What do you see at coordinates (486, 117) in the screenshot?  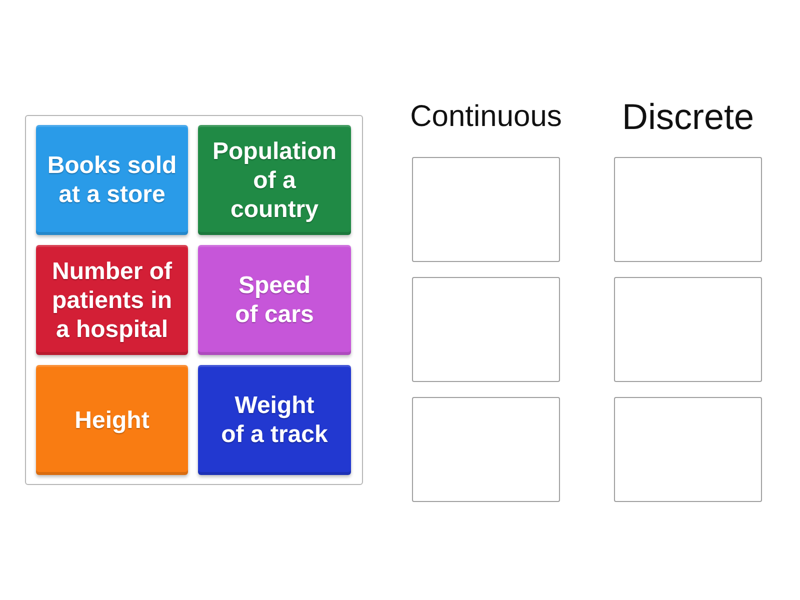 I see `column-heading: Continuous` at bounding box center [486, 117].